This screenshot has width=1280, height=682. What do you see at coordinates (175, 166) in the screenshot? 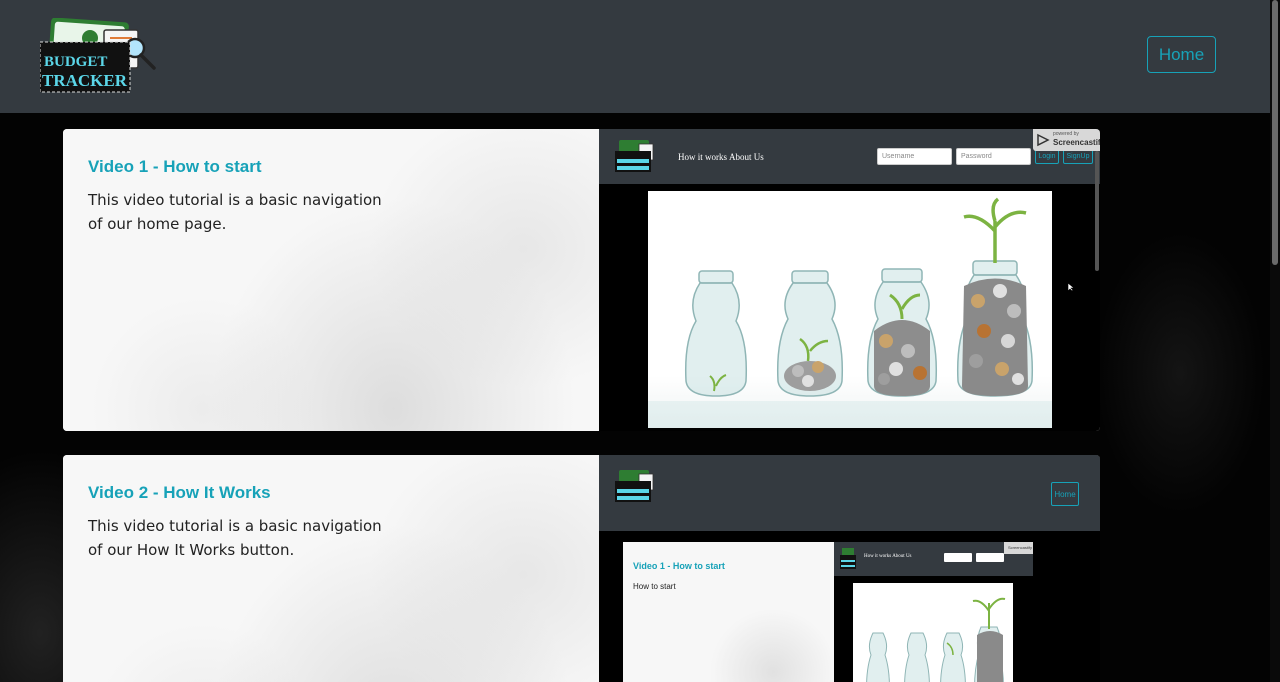
I see `video-title: Video 1 - How to start` at bounding box center [175, 166].